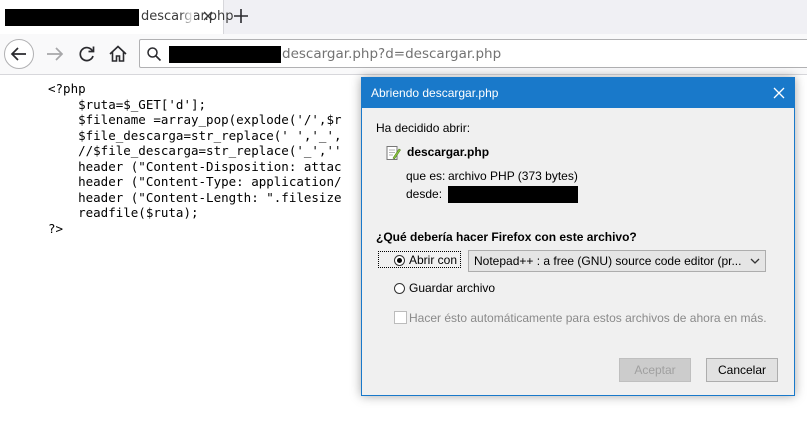  What do you see at coordinates (123, 212) in the screenshot?
I see `source-line: readfile($ruta);` at bounding box center [123, 212].